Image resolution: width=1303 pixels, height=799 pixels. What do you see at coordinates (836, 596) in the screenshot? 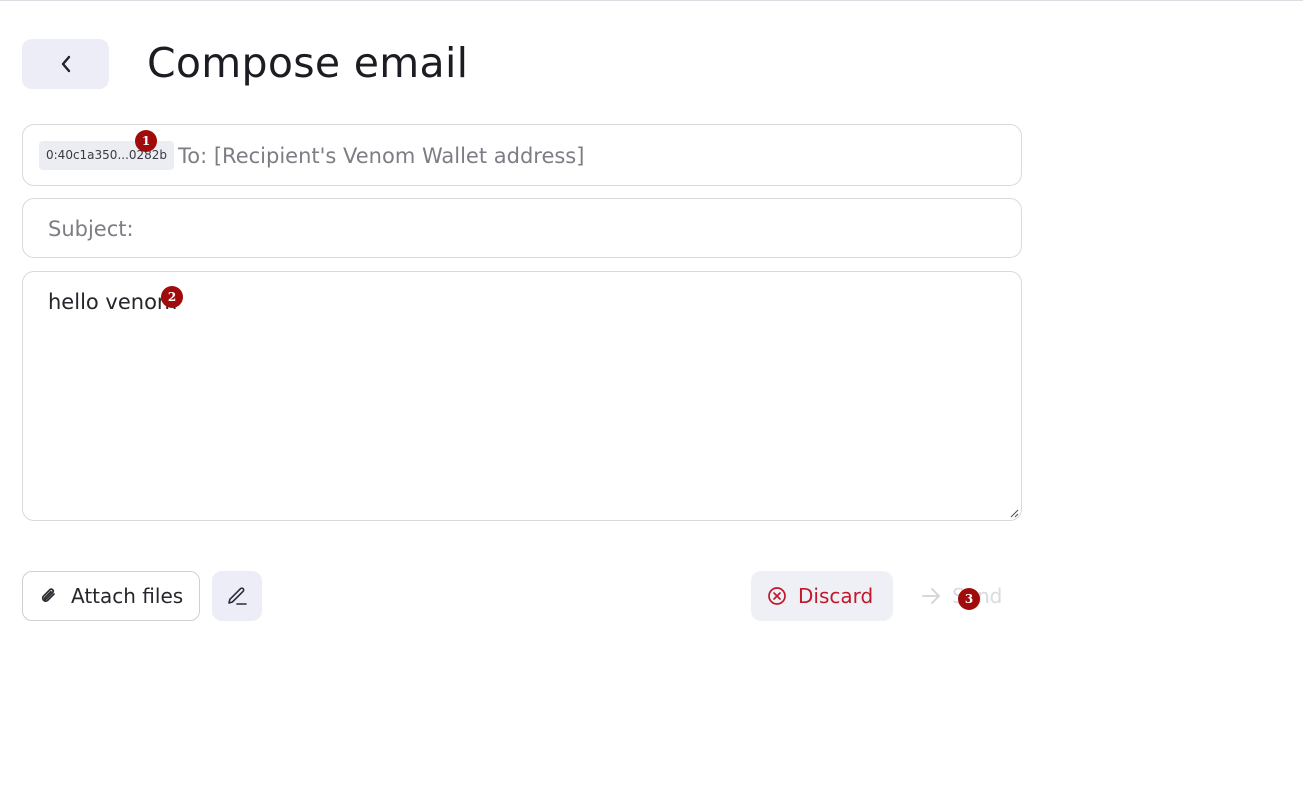
I see `discard-label: Discard` at bounding box center [836, 596].